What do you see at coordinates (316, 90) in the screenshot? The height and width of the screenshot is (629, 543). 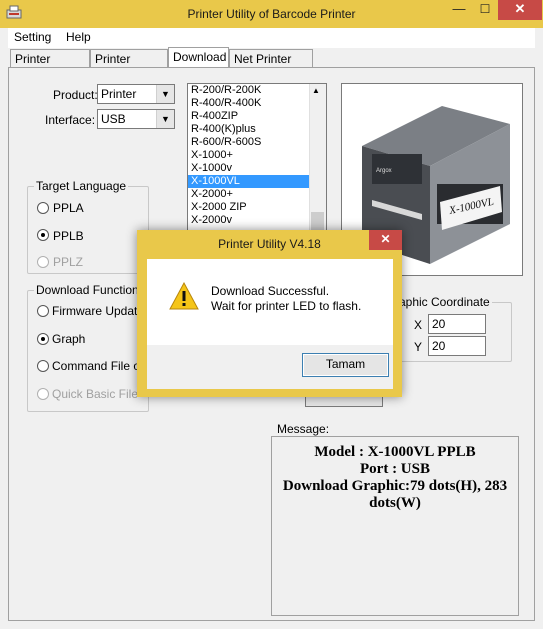 I see `scroll-up-icon: ▲` at bounding box center [316, 90].